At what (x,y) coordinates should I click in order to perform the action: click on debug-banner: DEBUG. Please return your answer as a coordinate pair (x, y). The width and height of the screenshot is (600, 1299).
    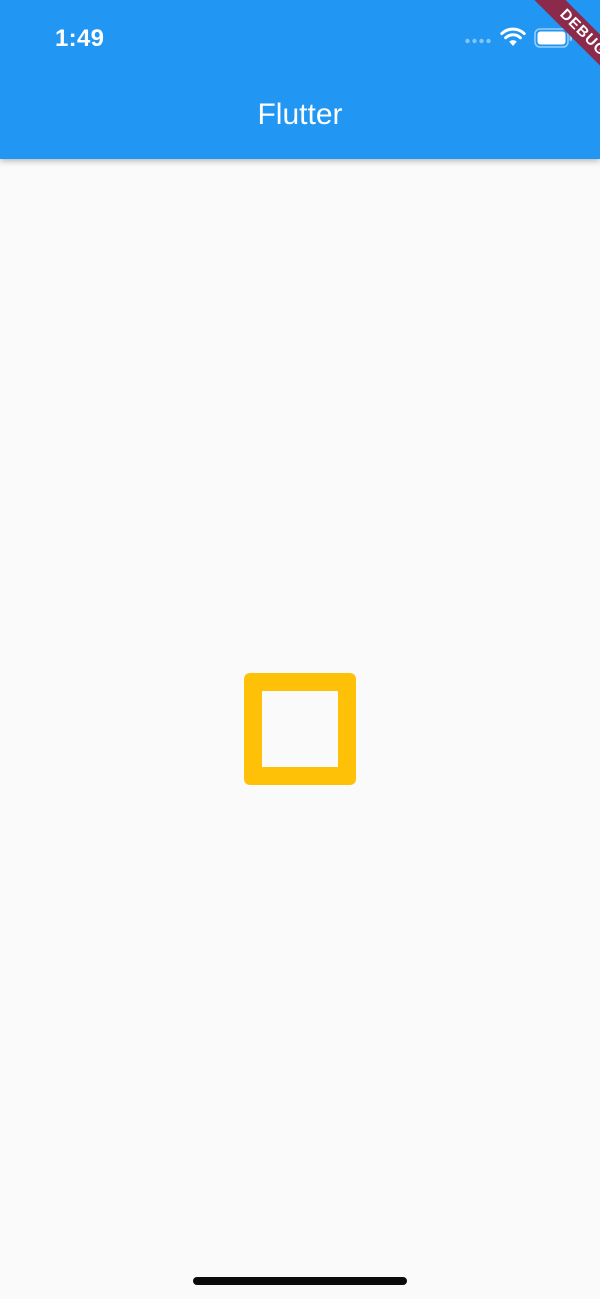
    Looking at the image, I should click on (555, 45).